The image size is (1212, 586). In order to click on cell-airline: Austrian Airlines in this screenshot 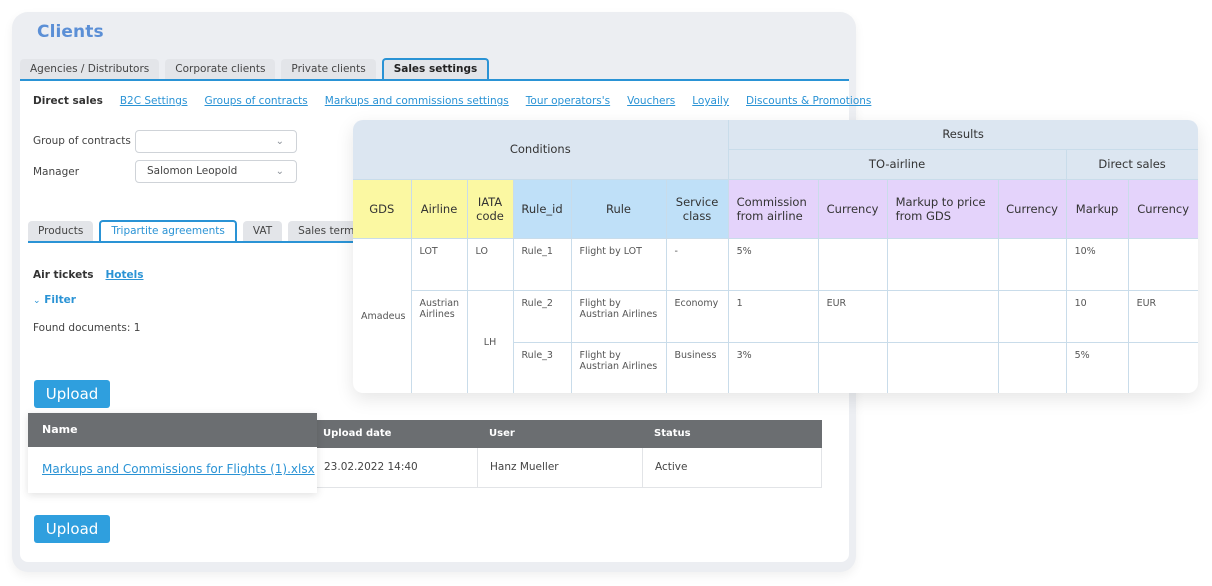, I will do `click(439, 341)`.